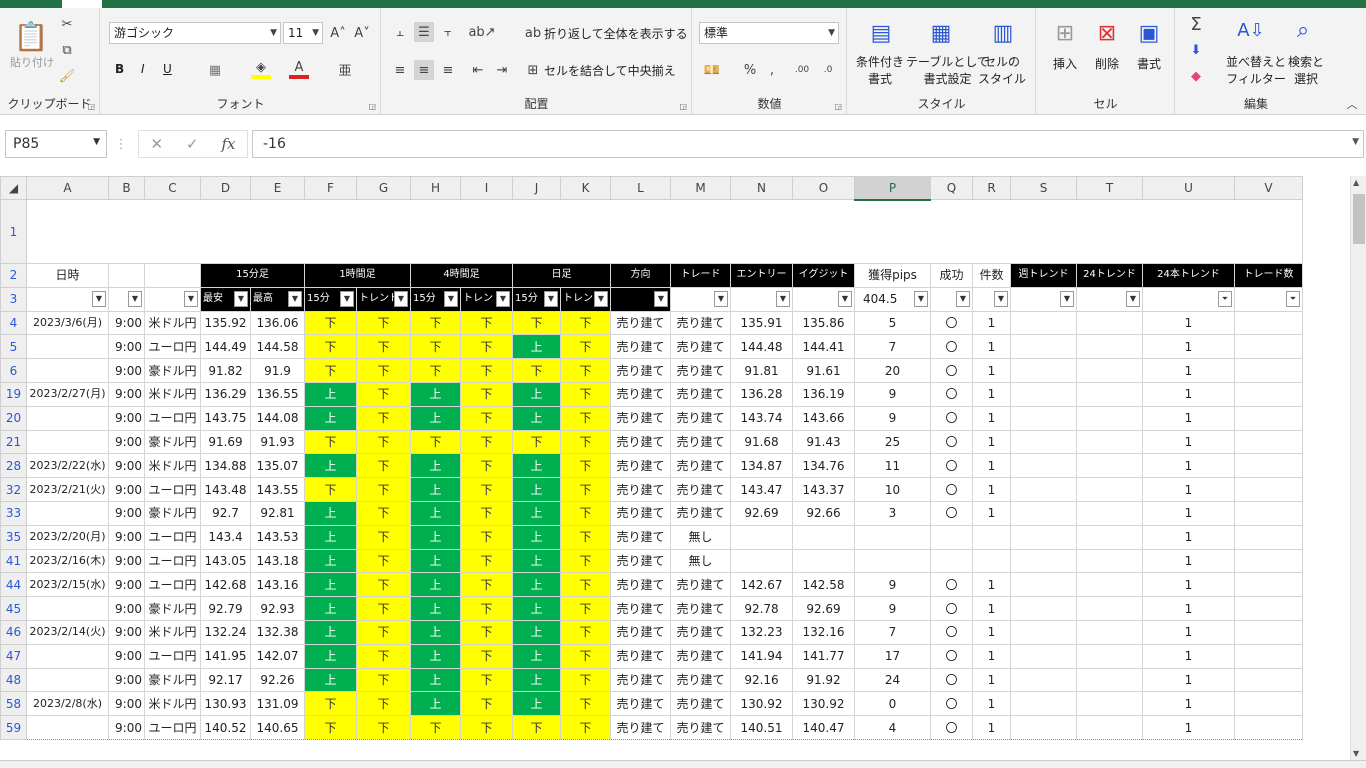 The height and width of the screenshot is (768, 1366). I want to click on row-header: 44, so click(13, 585).